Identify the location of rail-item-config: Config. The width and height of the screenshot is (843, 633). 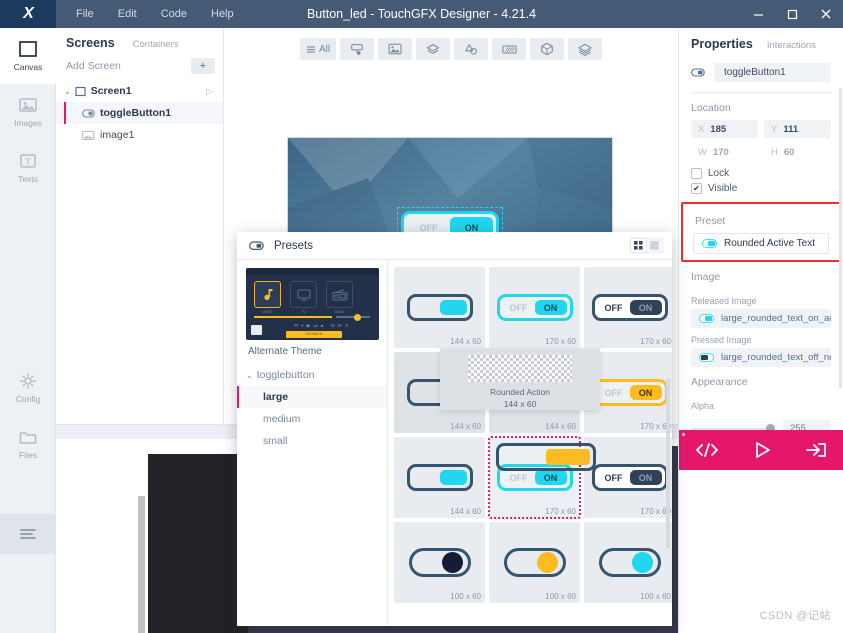
(28, 388).